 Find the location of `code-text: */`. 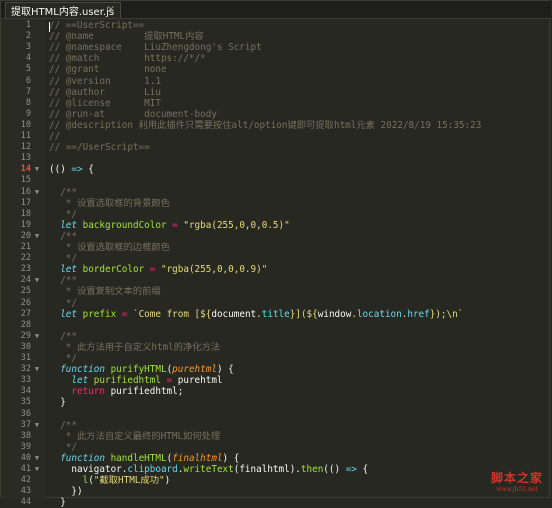

code-text: */ is located at coordinates (63, 214).